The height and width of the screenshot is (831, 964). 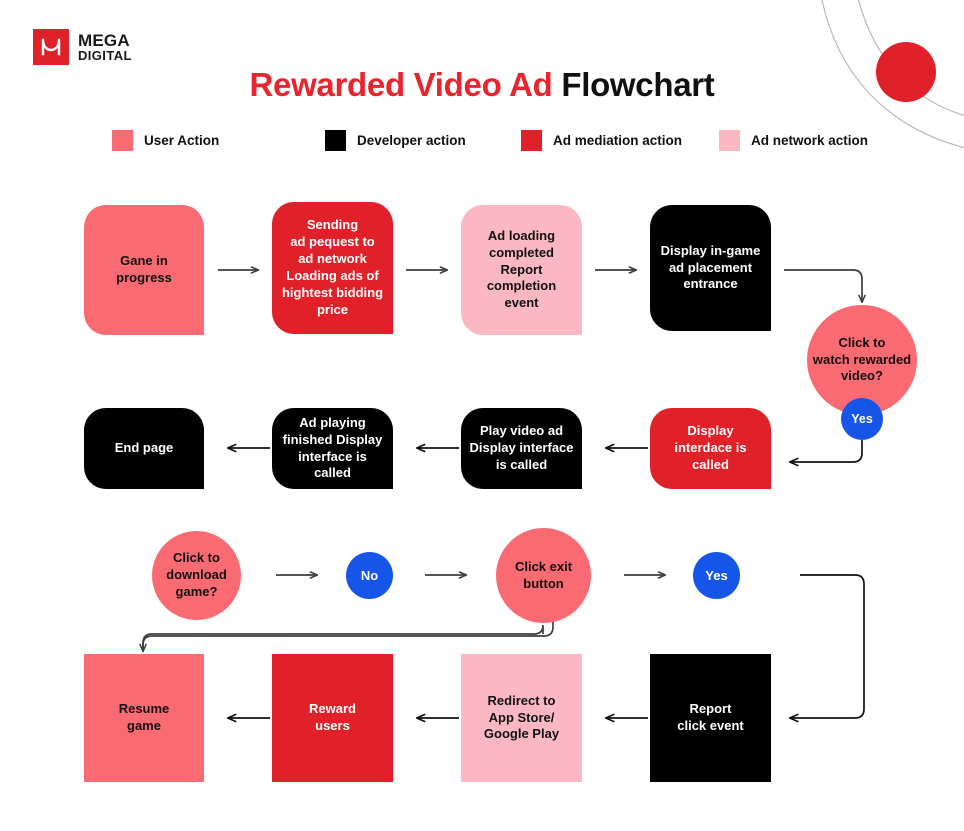 I want to click on node-reward-users: Reward users, so click(x=332, y=718).